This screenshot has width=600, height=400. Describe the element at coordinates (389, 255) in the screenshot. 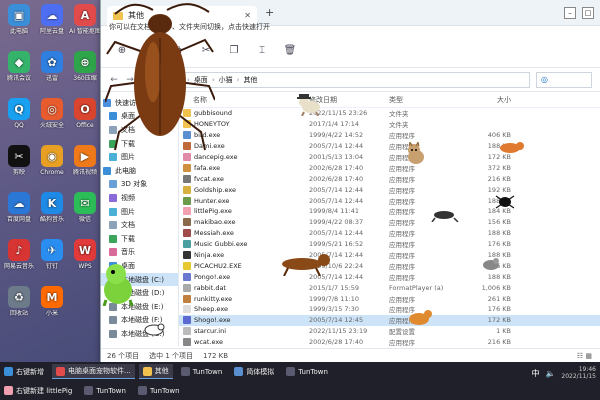

I see `file-row: Ninja.exe 2005/7/14 12:44 应用程序 188 KB` at that location.